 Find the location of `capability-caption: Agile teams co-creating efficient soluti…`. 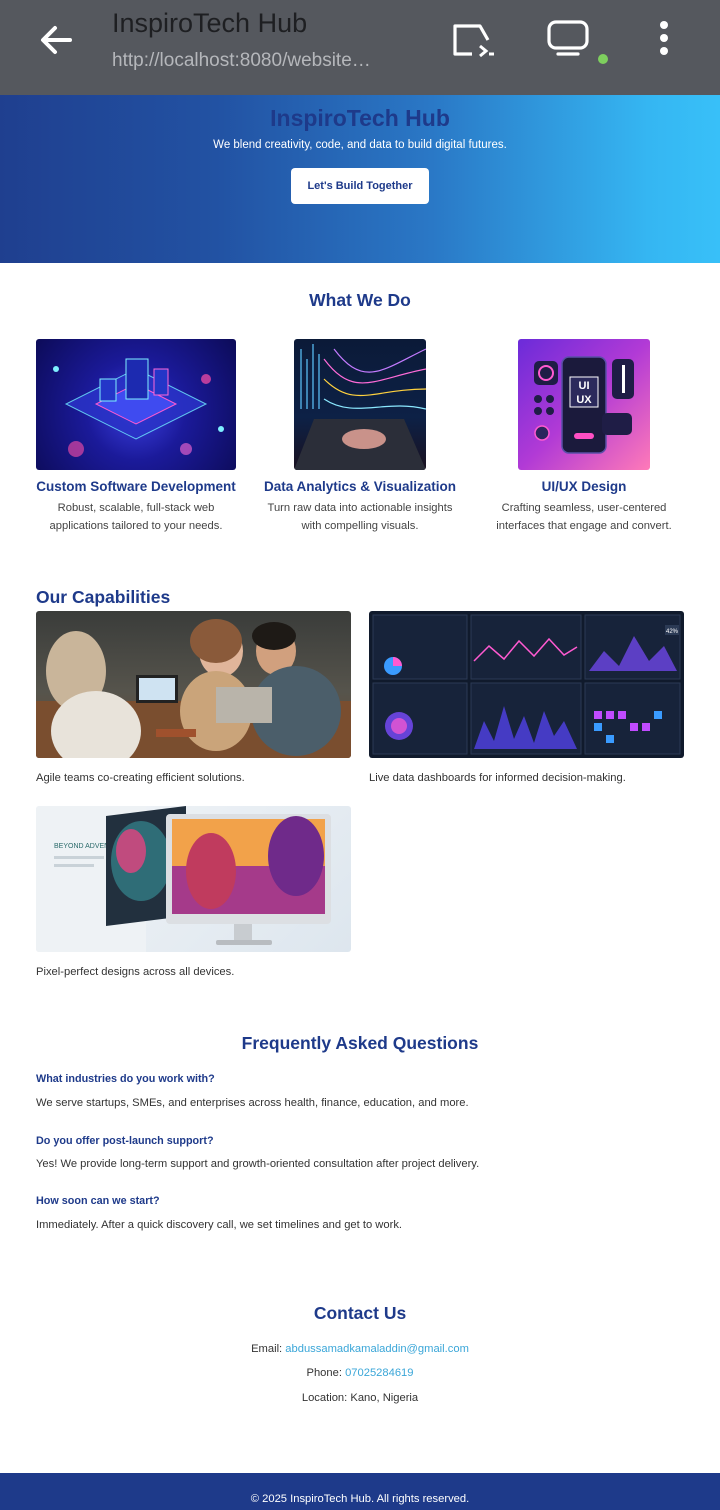

capability-caption: Agile teams co-creating efficient soluti… is located at coordinates (140, 778).